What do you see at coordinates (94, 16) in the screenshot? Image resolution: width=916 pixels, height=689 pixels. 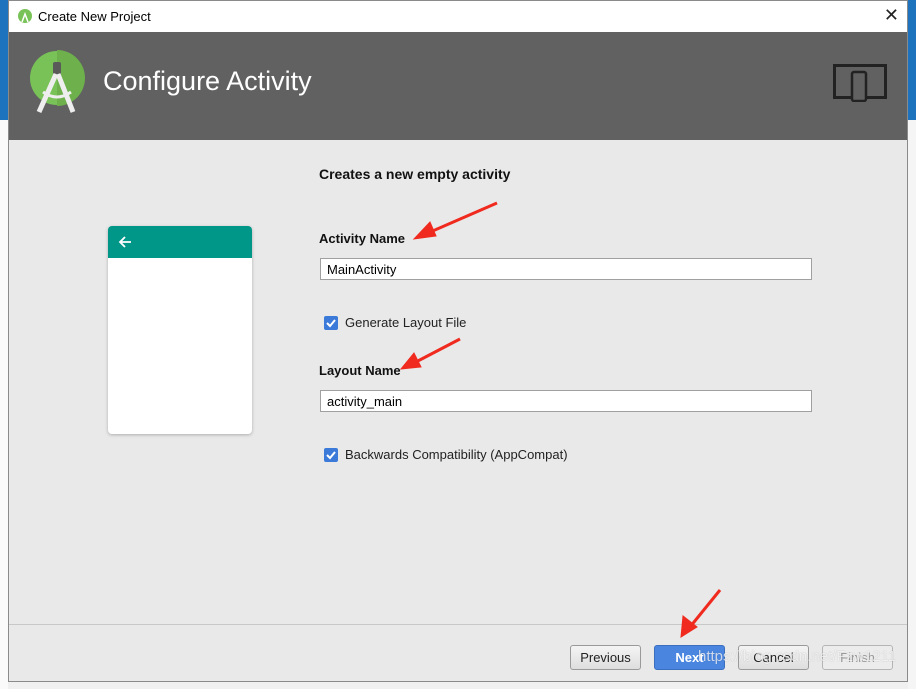 I see `window-title: Create New Project` at bounding box center [94, 16].